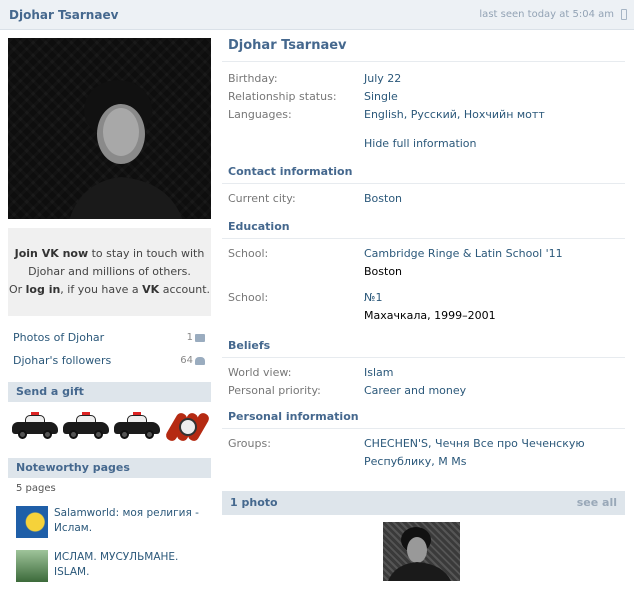  I want to click on city-label: Current city:, so click(262, 198).